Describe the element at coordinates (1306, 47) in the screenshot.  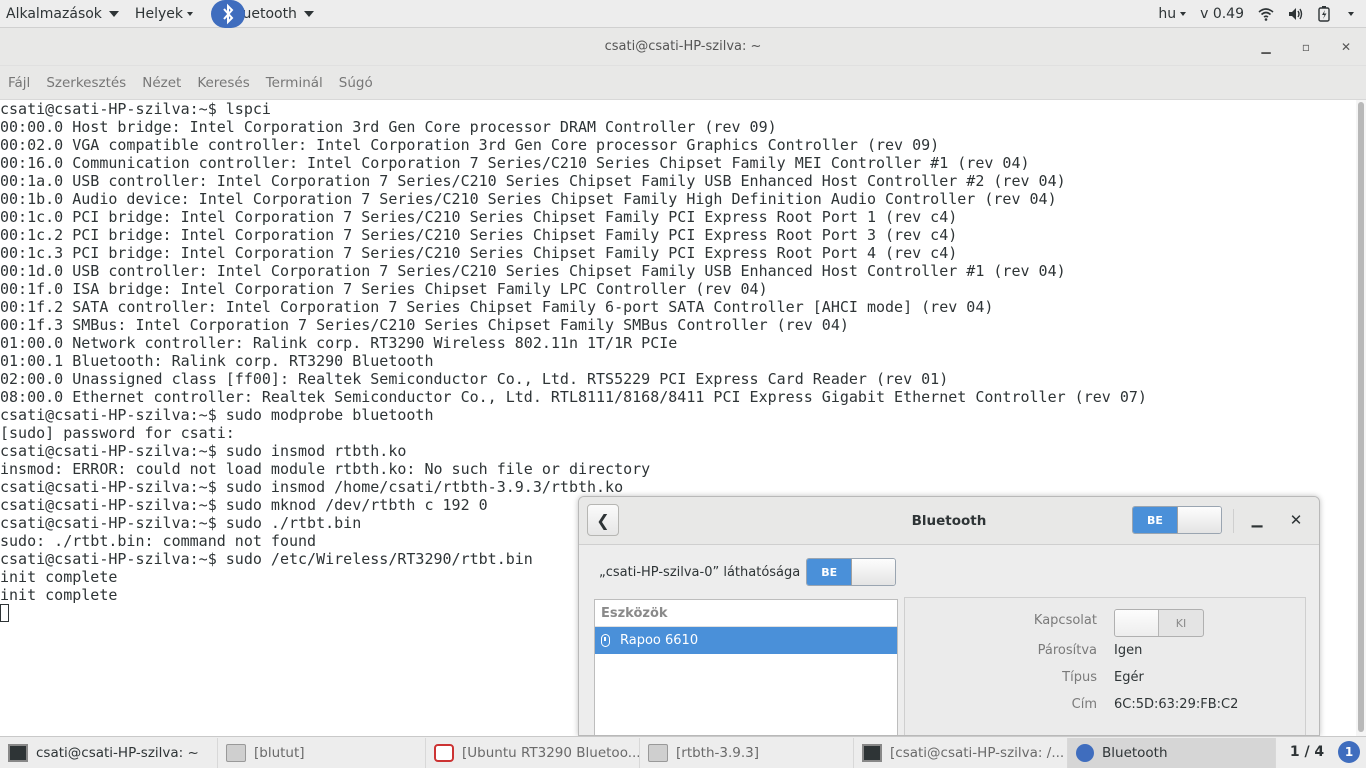
I see `maximize-button: ▫` at that location.